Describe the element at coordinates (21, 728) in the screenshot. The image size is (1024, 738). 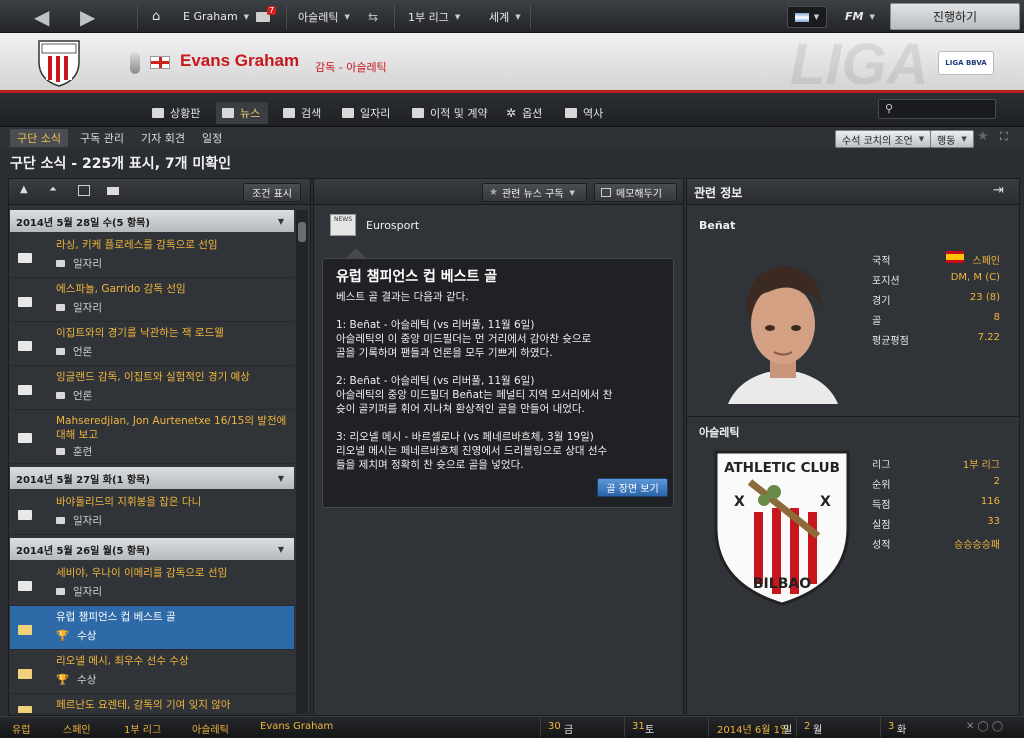
I see `breadcrumb-item: 유럽` at that location.